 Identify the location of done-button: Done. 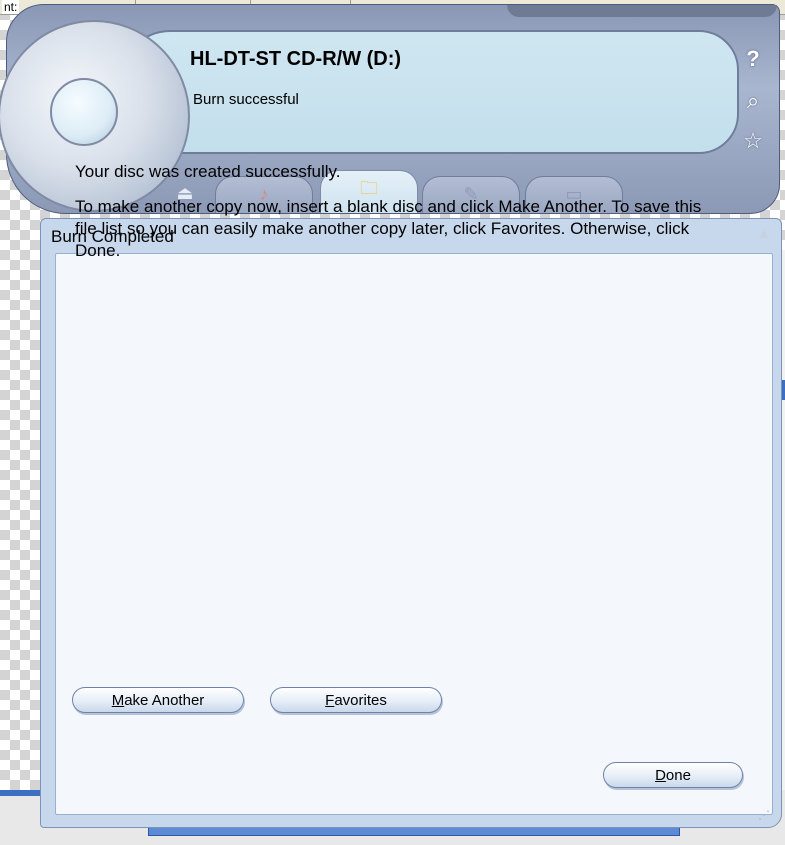
(673, 775).